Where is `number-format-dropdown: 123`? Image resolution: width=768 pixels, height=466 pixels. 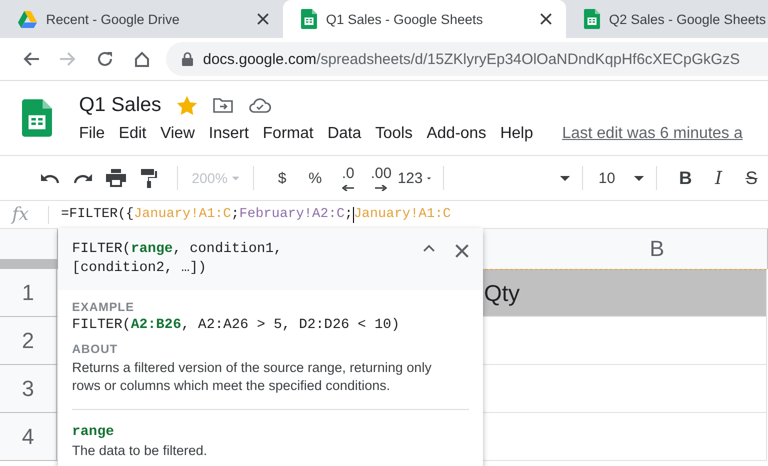
number-format-dropdown: 123 is located at coordinates (414, 178).